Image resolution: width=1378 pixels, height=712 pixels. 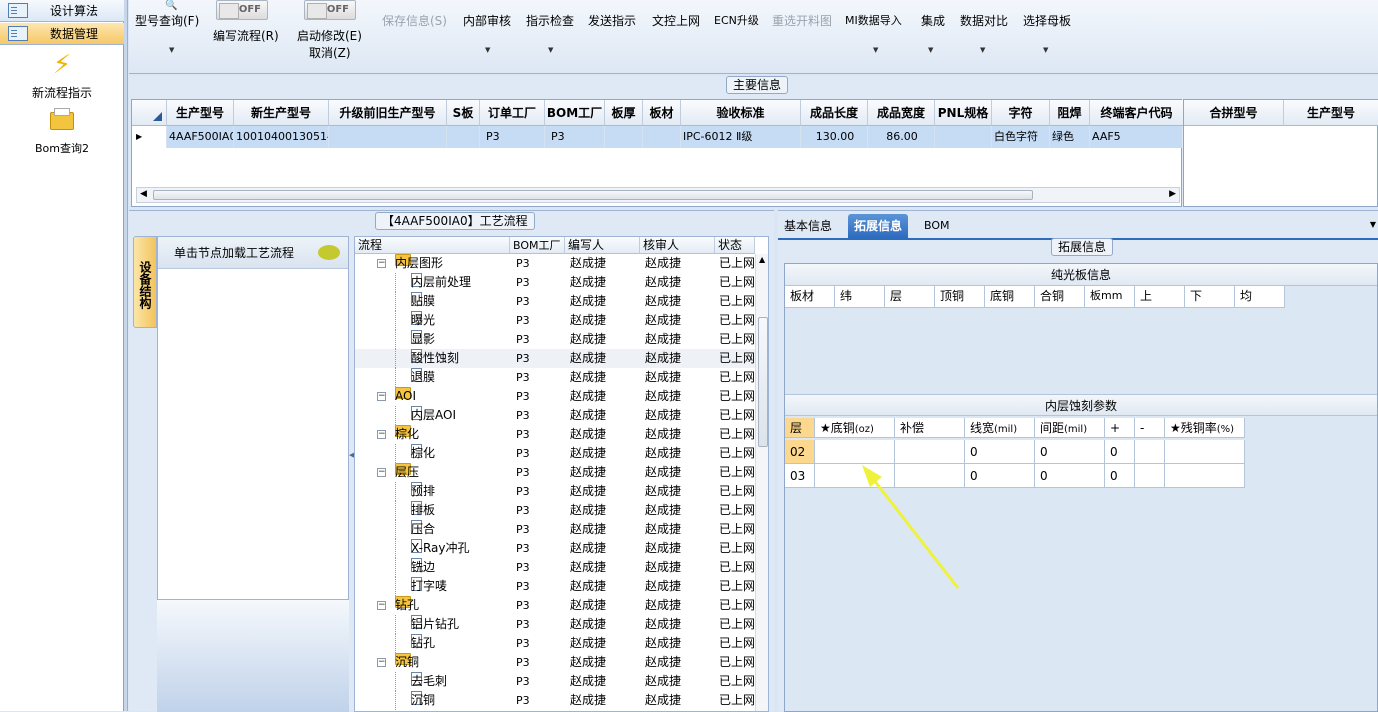 I want to click on select-mother-button: 选择母板 ▼, so click(x=1047, y=33).